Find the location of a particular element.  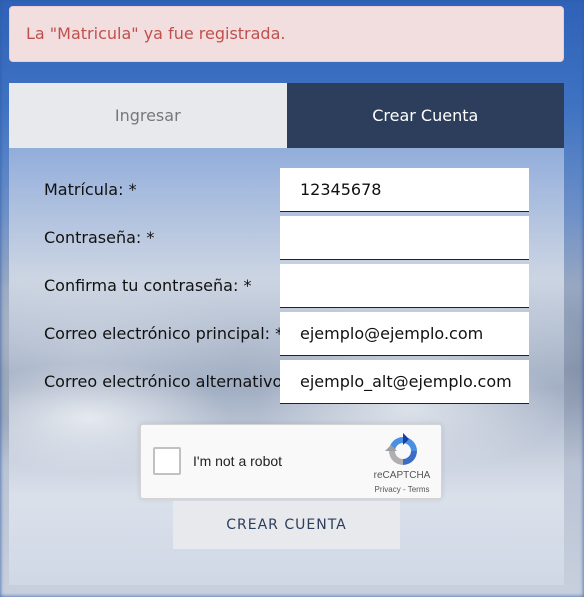

error-alert: La "Matricula" ya fue registrada. is located at coordinates (286, 34).